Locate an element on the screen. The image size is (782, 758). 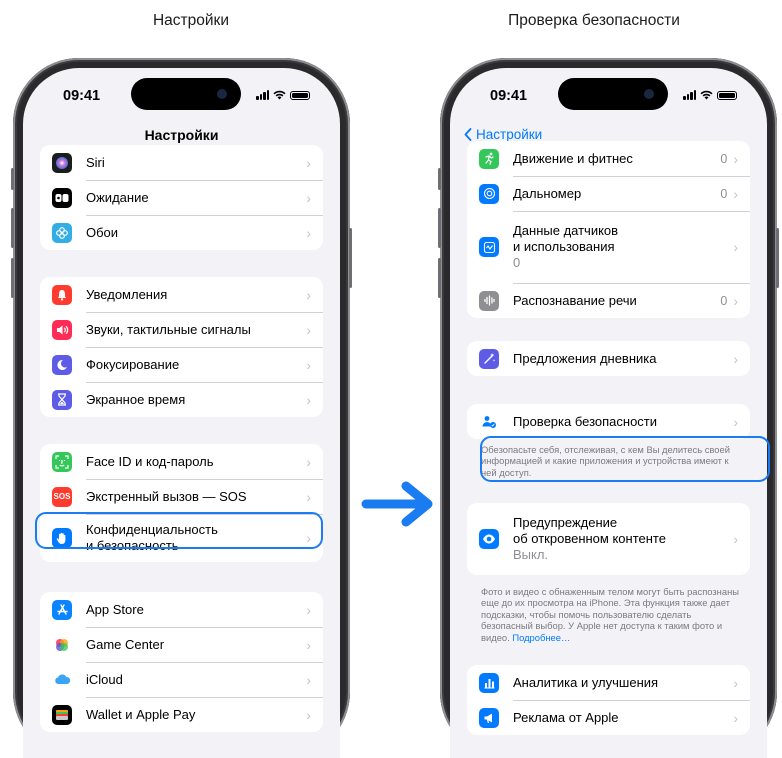
icloud-icon is located at coordinates (62, 679).